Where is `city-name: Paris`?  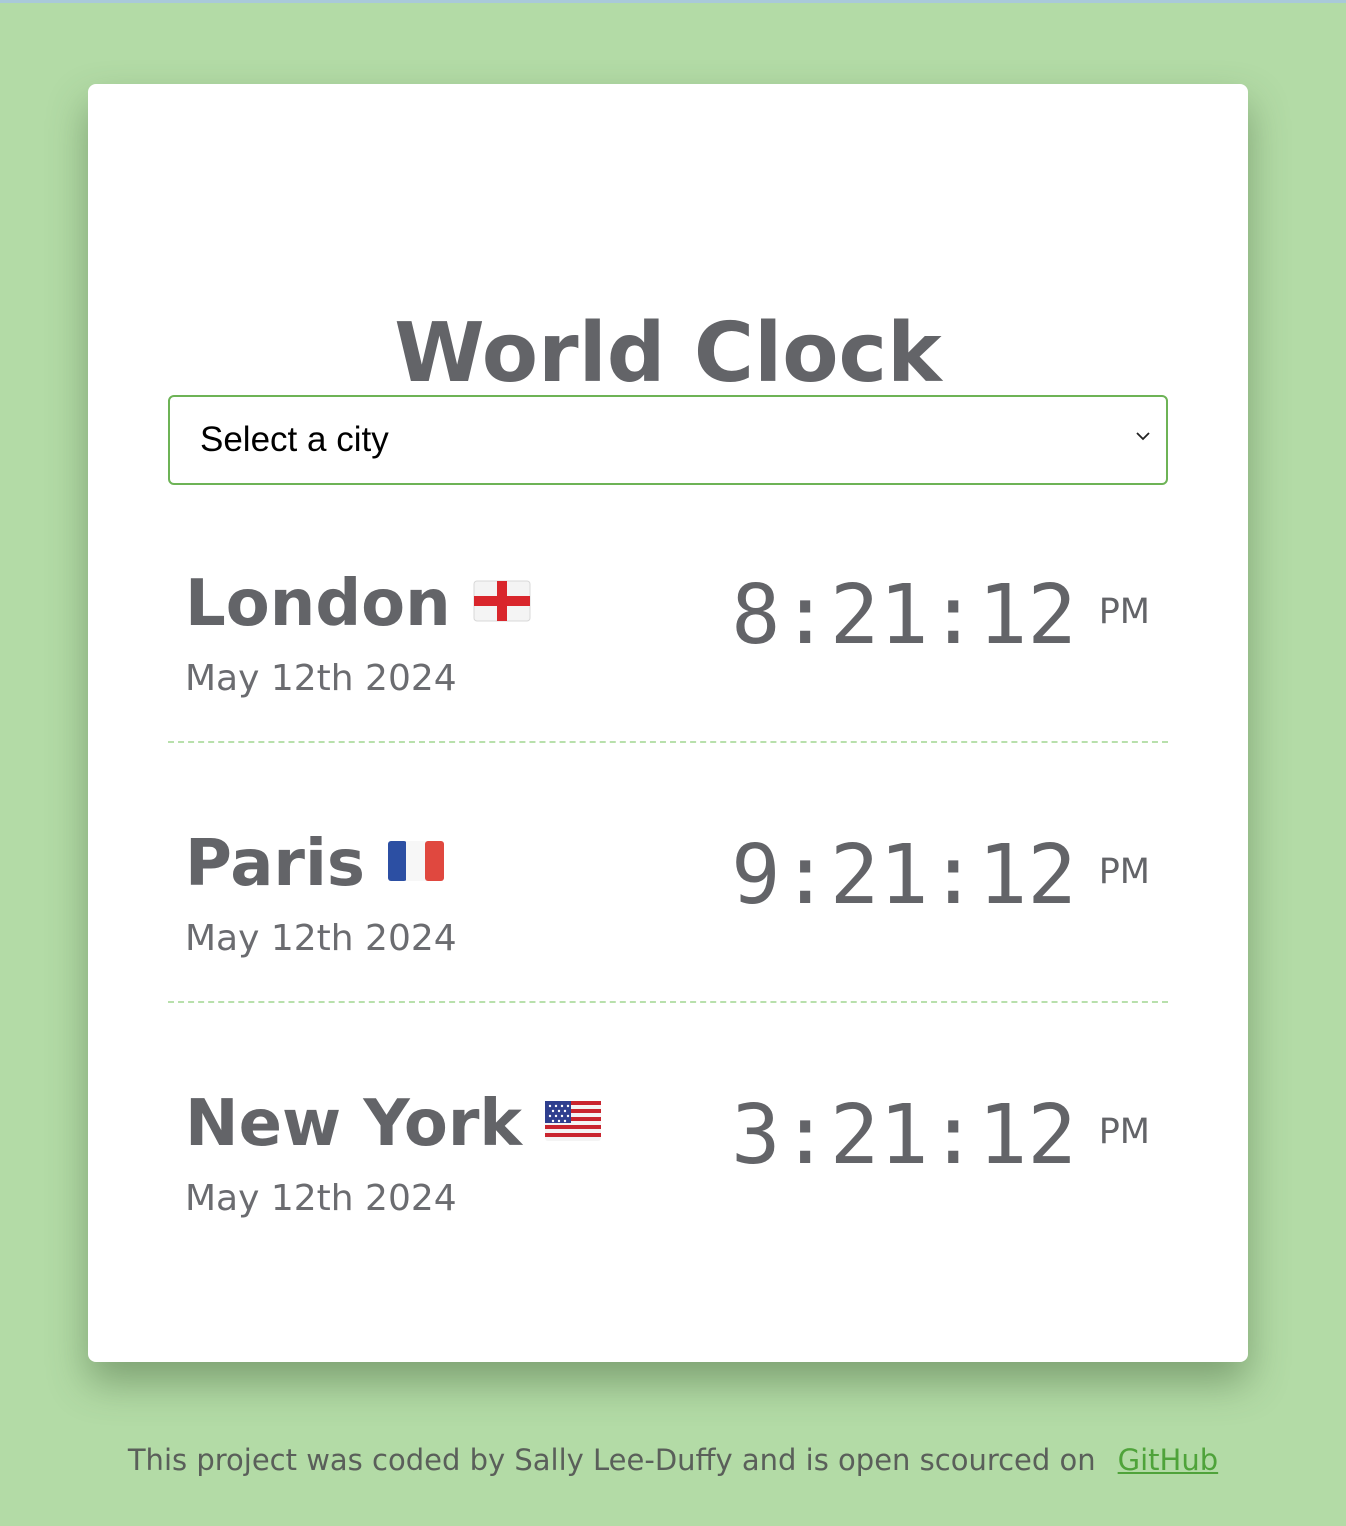
city-name: Paris is located at coordinates (315, 864).